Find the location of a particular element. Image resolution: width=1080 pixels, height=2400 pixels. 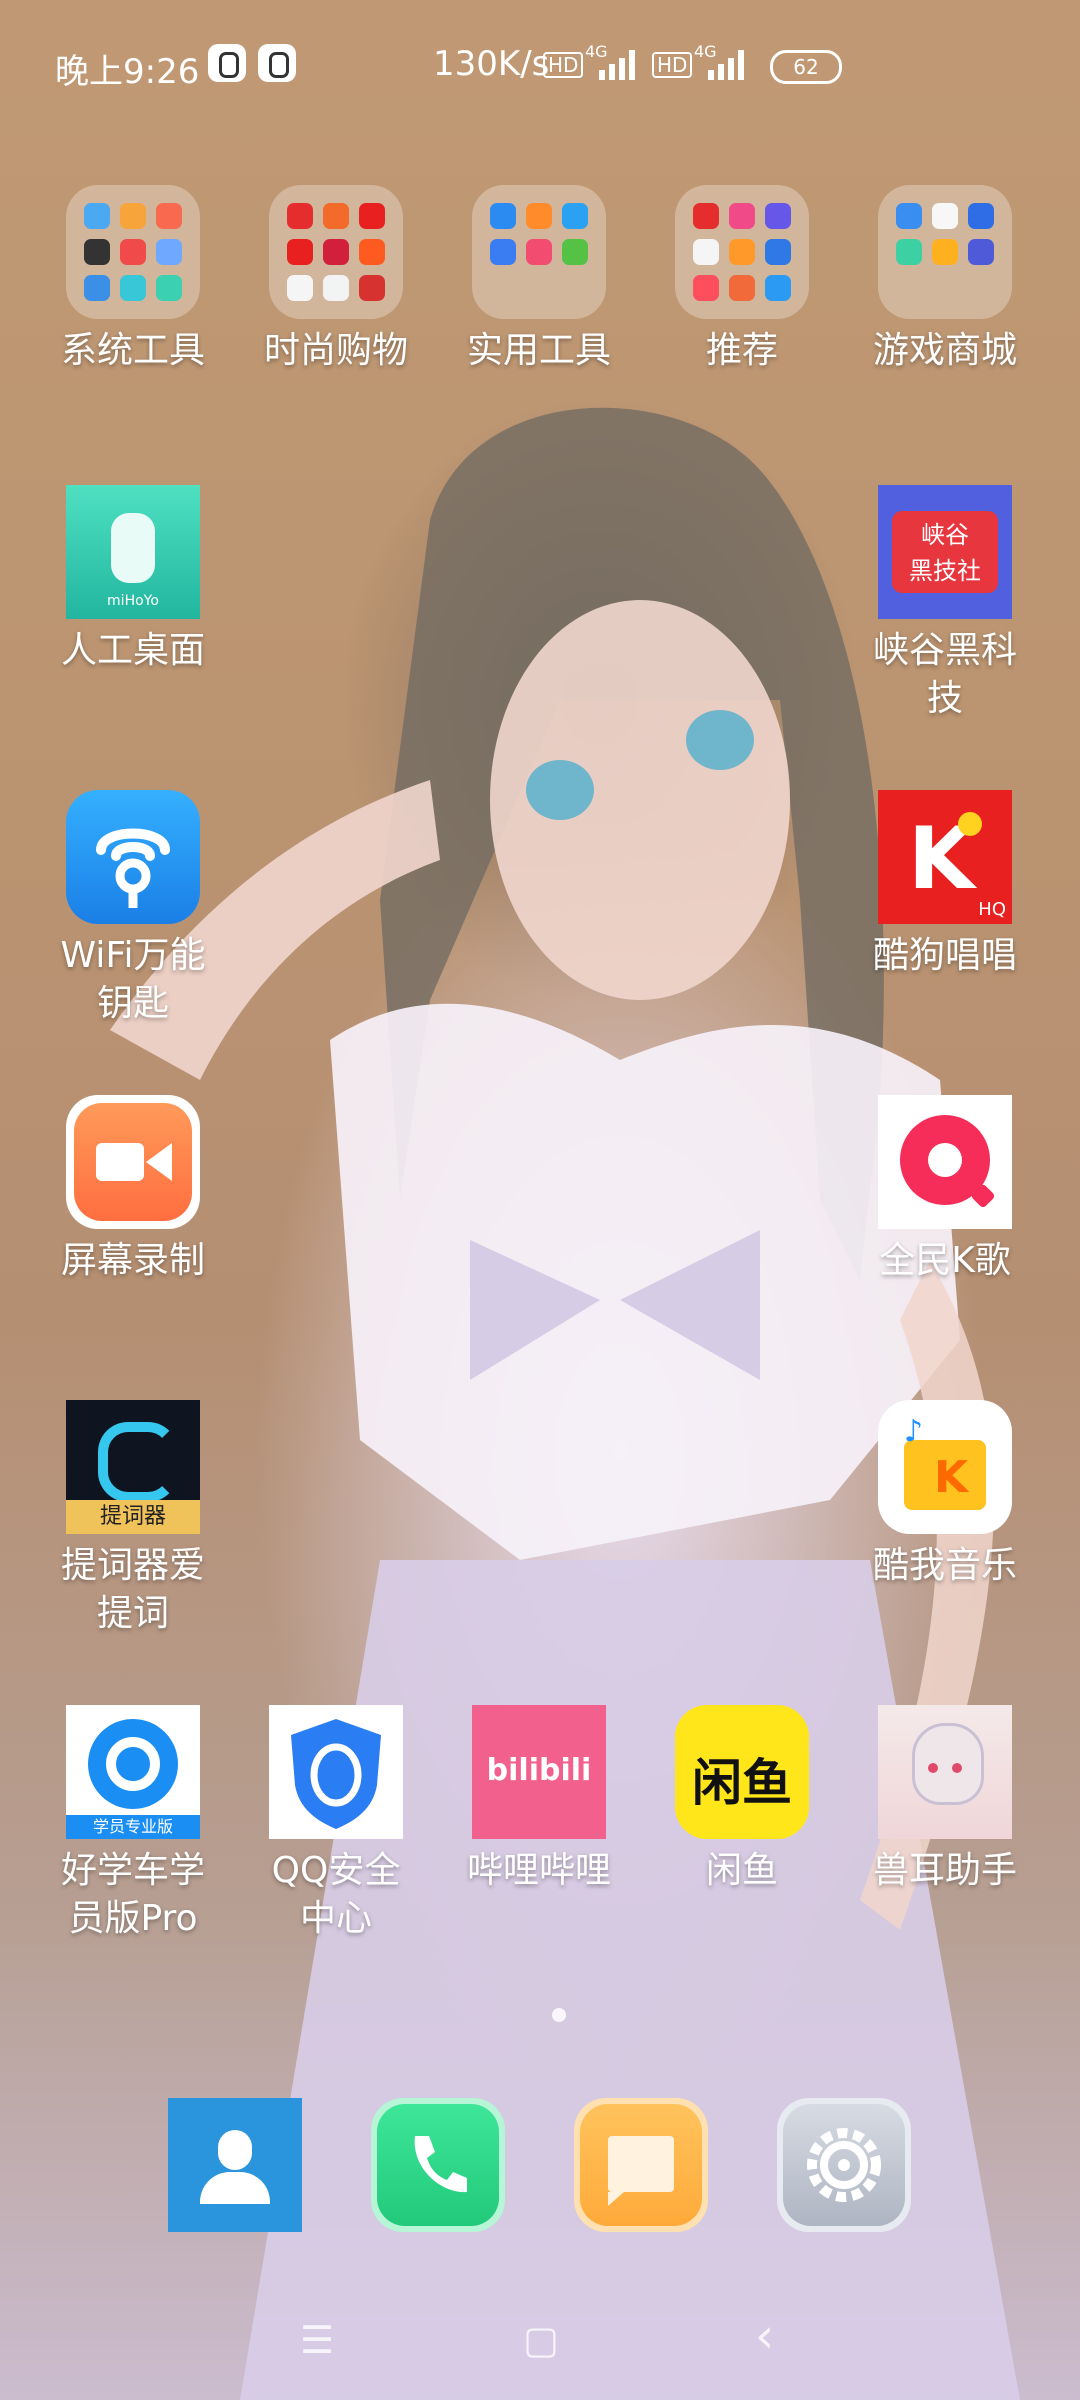

folder-label: 系统工具 is located at coordinates (132, 350).